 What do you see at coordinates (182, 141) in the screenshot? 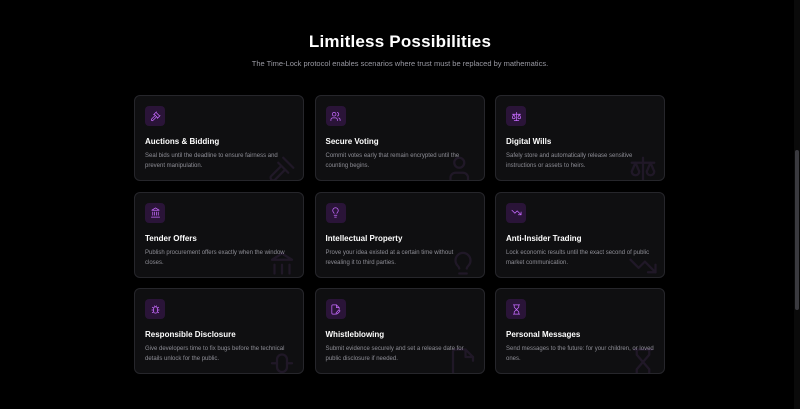
I see `card-title: Auctions & Bidding` at bounding box center [182, 141].